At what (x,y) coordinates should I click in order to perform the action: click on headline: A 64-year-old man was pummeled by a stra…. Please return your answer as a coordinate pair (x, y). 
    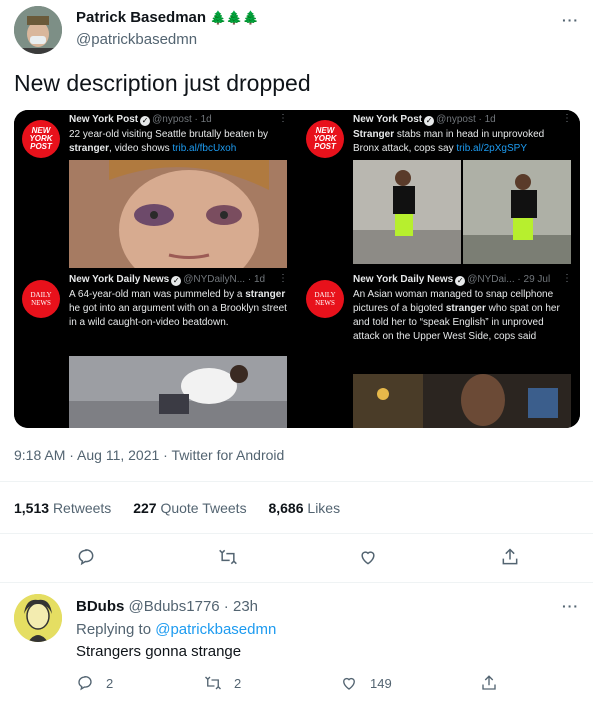
    Looking at the image, I should click on (178, 308).